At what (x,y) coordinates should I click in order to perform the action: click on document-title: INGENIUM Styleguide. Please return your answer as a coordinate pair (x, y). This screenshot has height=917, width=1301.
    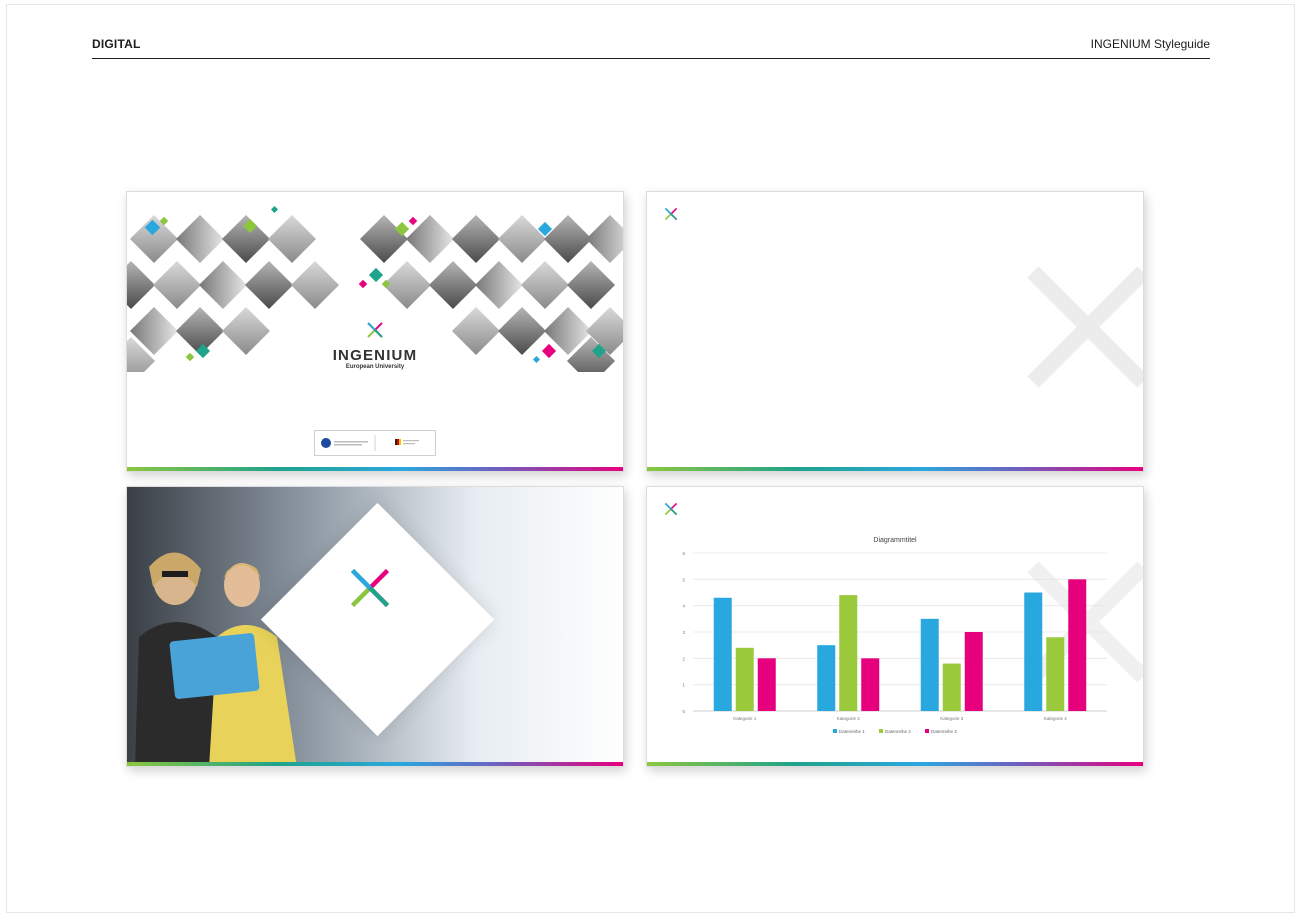
    Looking at the image, I should click on (1150, 44).